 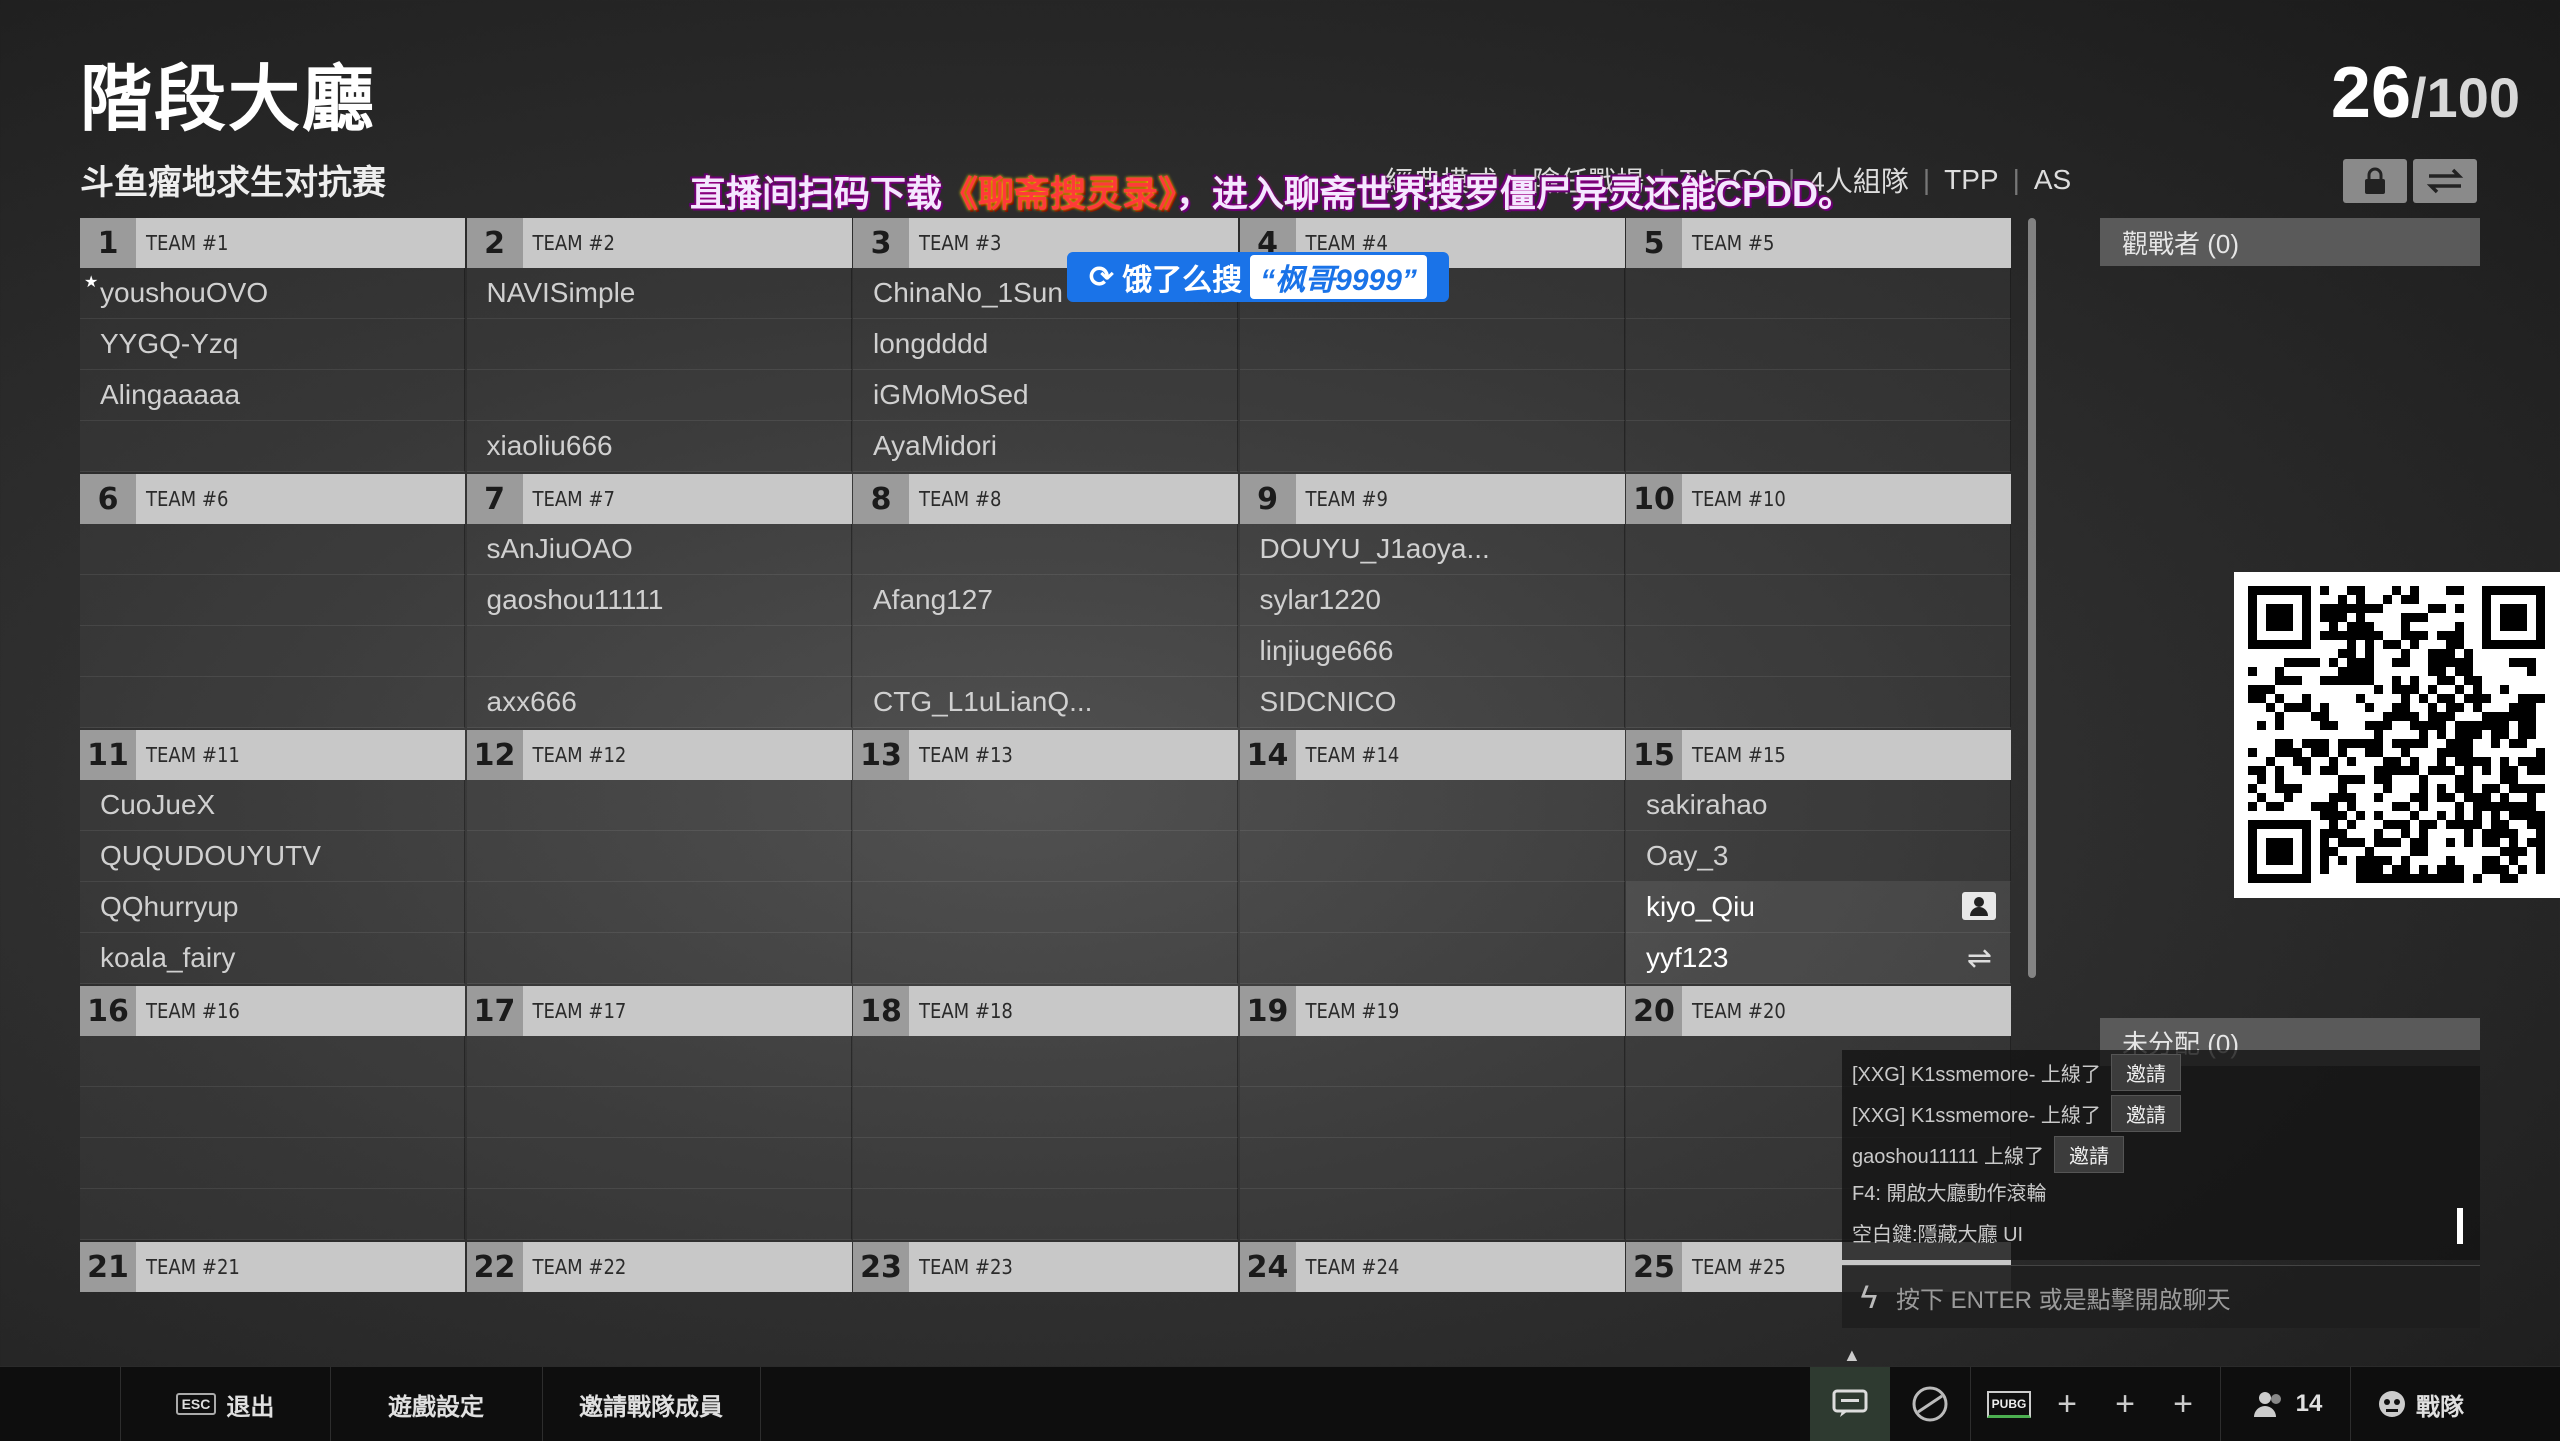 What do you see at coordinates (659, 446) in the screenshot?
I see `team-slot: xiaoliu666` at bounding box center [659, 446].